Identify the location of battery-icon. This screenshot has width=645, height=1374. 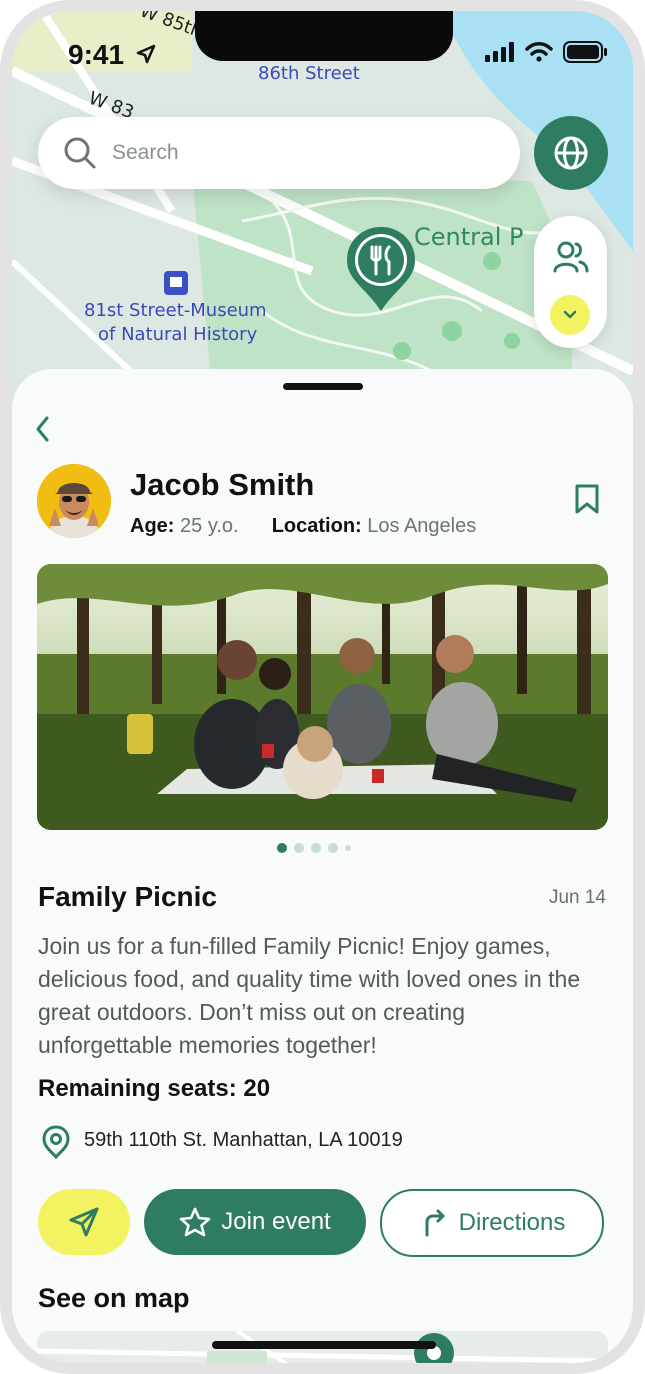
(586, 54).